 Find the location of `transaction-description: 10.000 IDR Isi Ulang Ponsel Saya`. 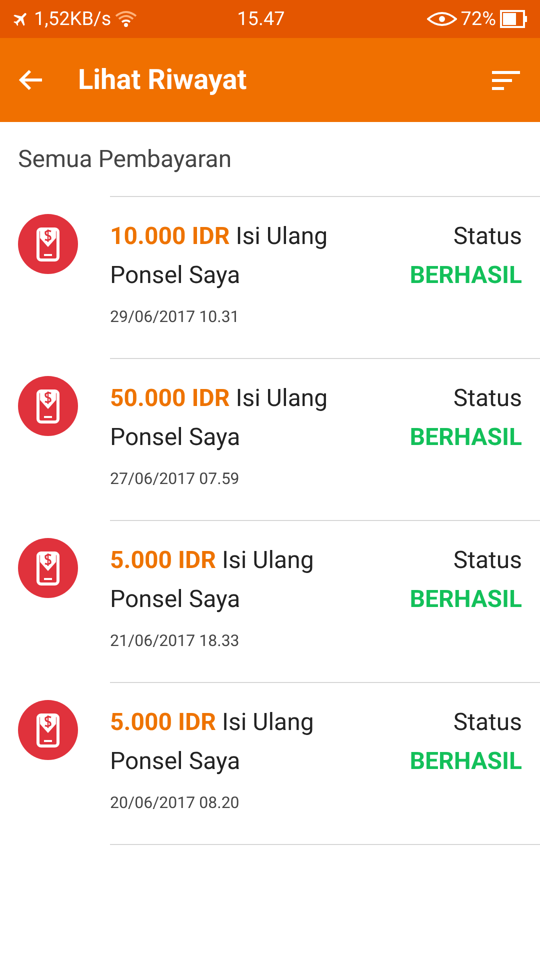

transaction-description: 10.000 IDR Isi Ulang Ponsel Saya is located at coordinates (219, 256).